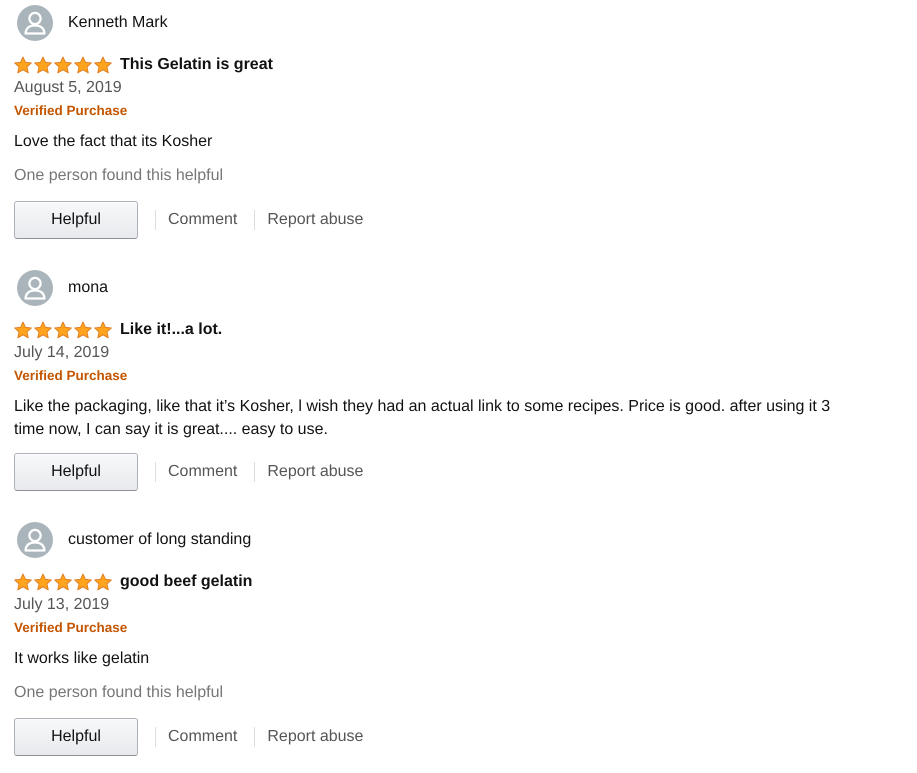  Describe the element at coordinates (62, 353) in the screenshot. I see `review-date: July 14, 2019` at that location.